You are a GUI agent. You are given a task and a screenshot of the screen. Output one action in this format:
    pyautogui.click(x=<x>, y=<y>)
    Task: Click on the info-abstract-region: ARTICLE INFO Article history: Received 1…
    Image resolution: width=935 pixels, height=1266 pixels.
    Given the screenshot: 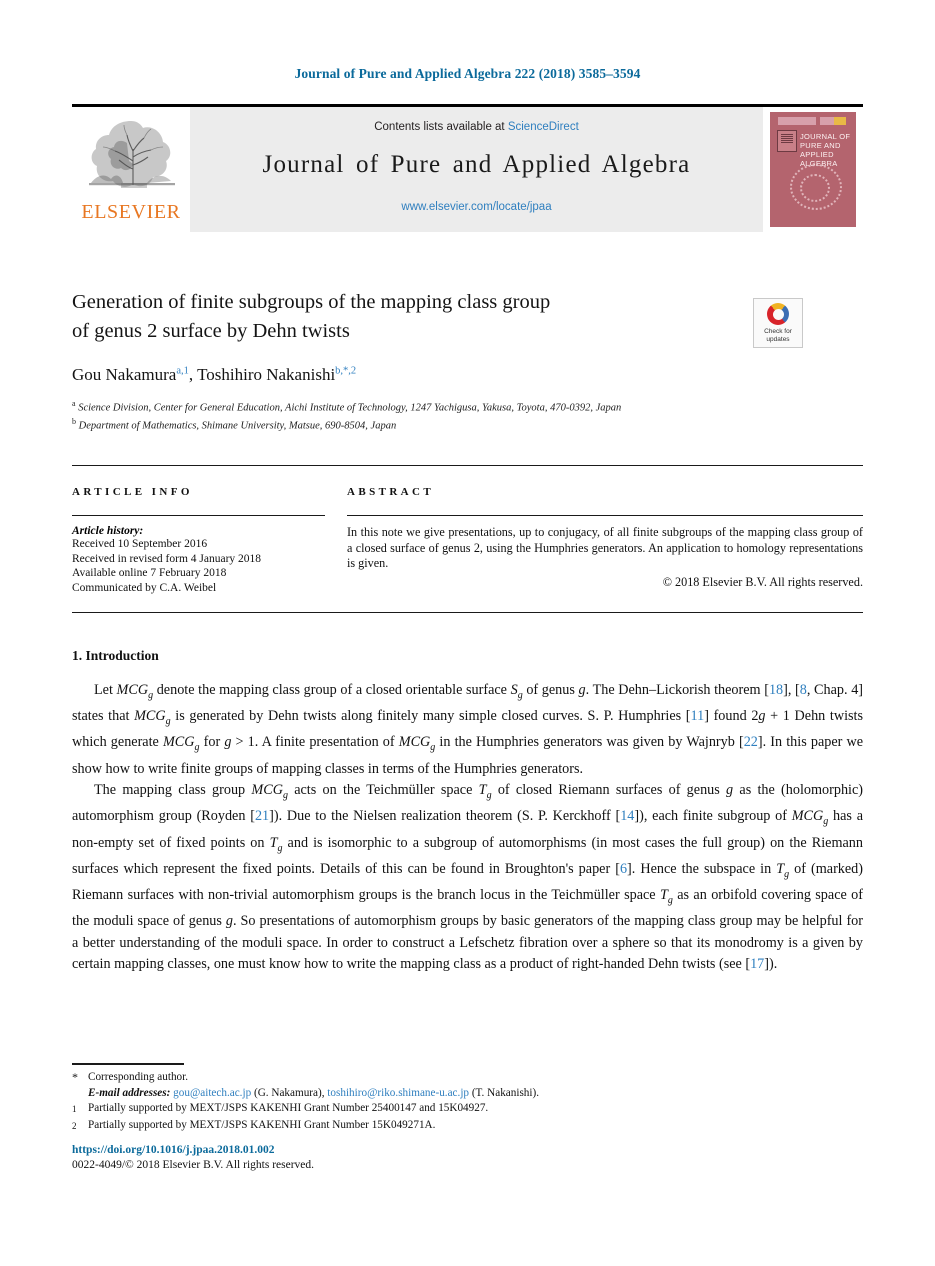 What is the action you would take?
    pyautogui.click(x=467, y=540)
    